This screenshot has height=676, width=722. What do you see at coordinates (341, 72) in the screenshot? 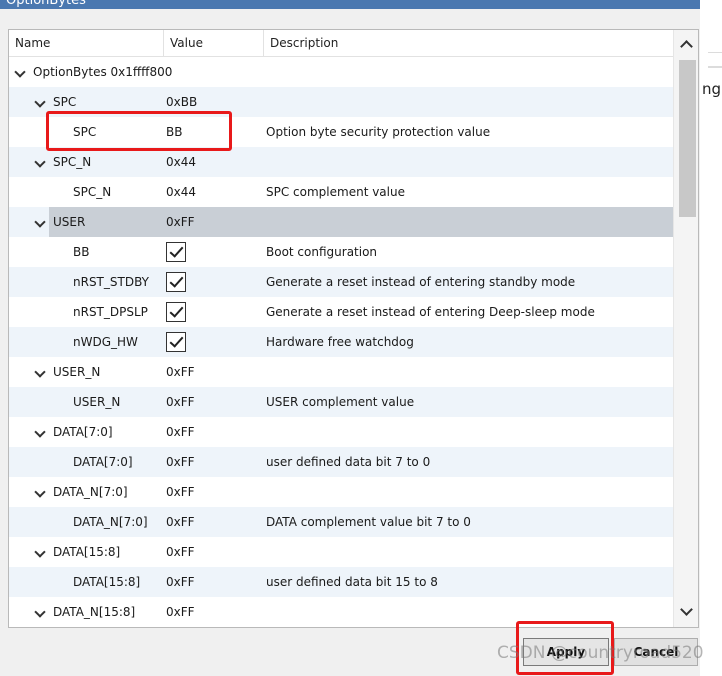
I see `tree-row: OptionBytes 0x1ffff800` at bounding box center [341, 72].